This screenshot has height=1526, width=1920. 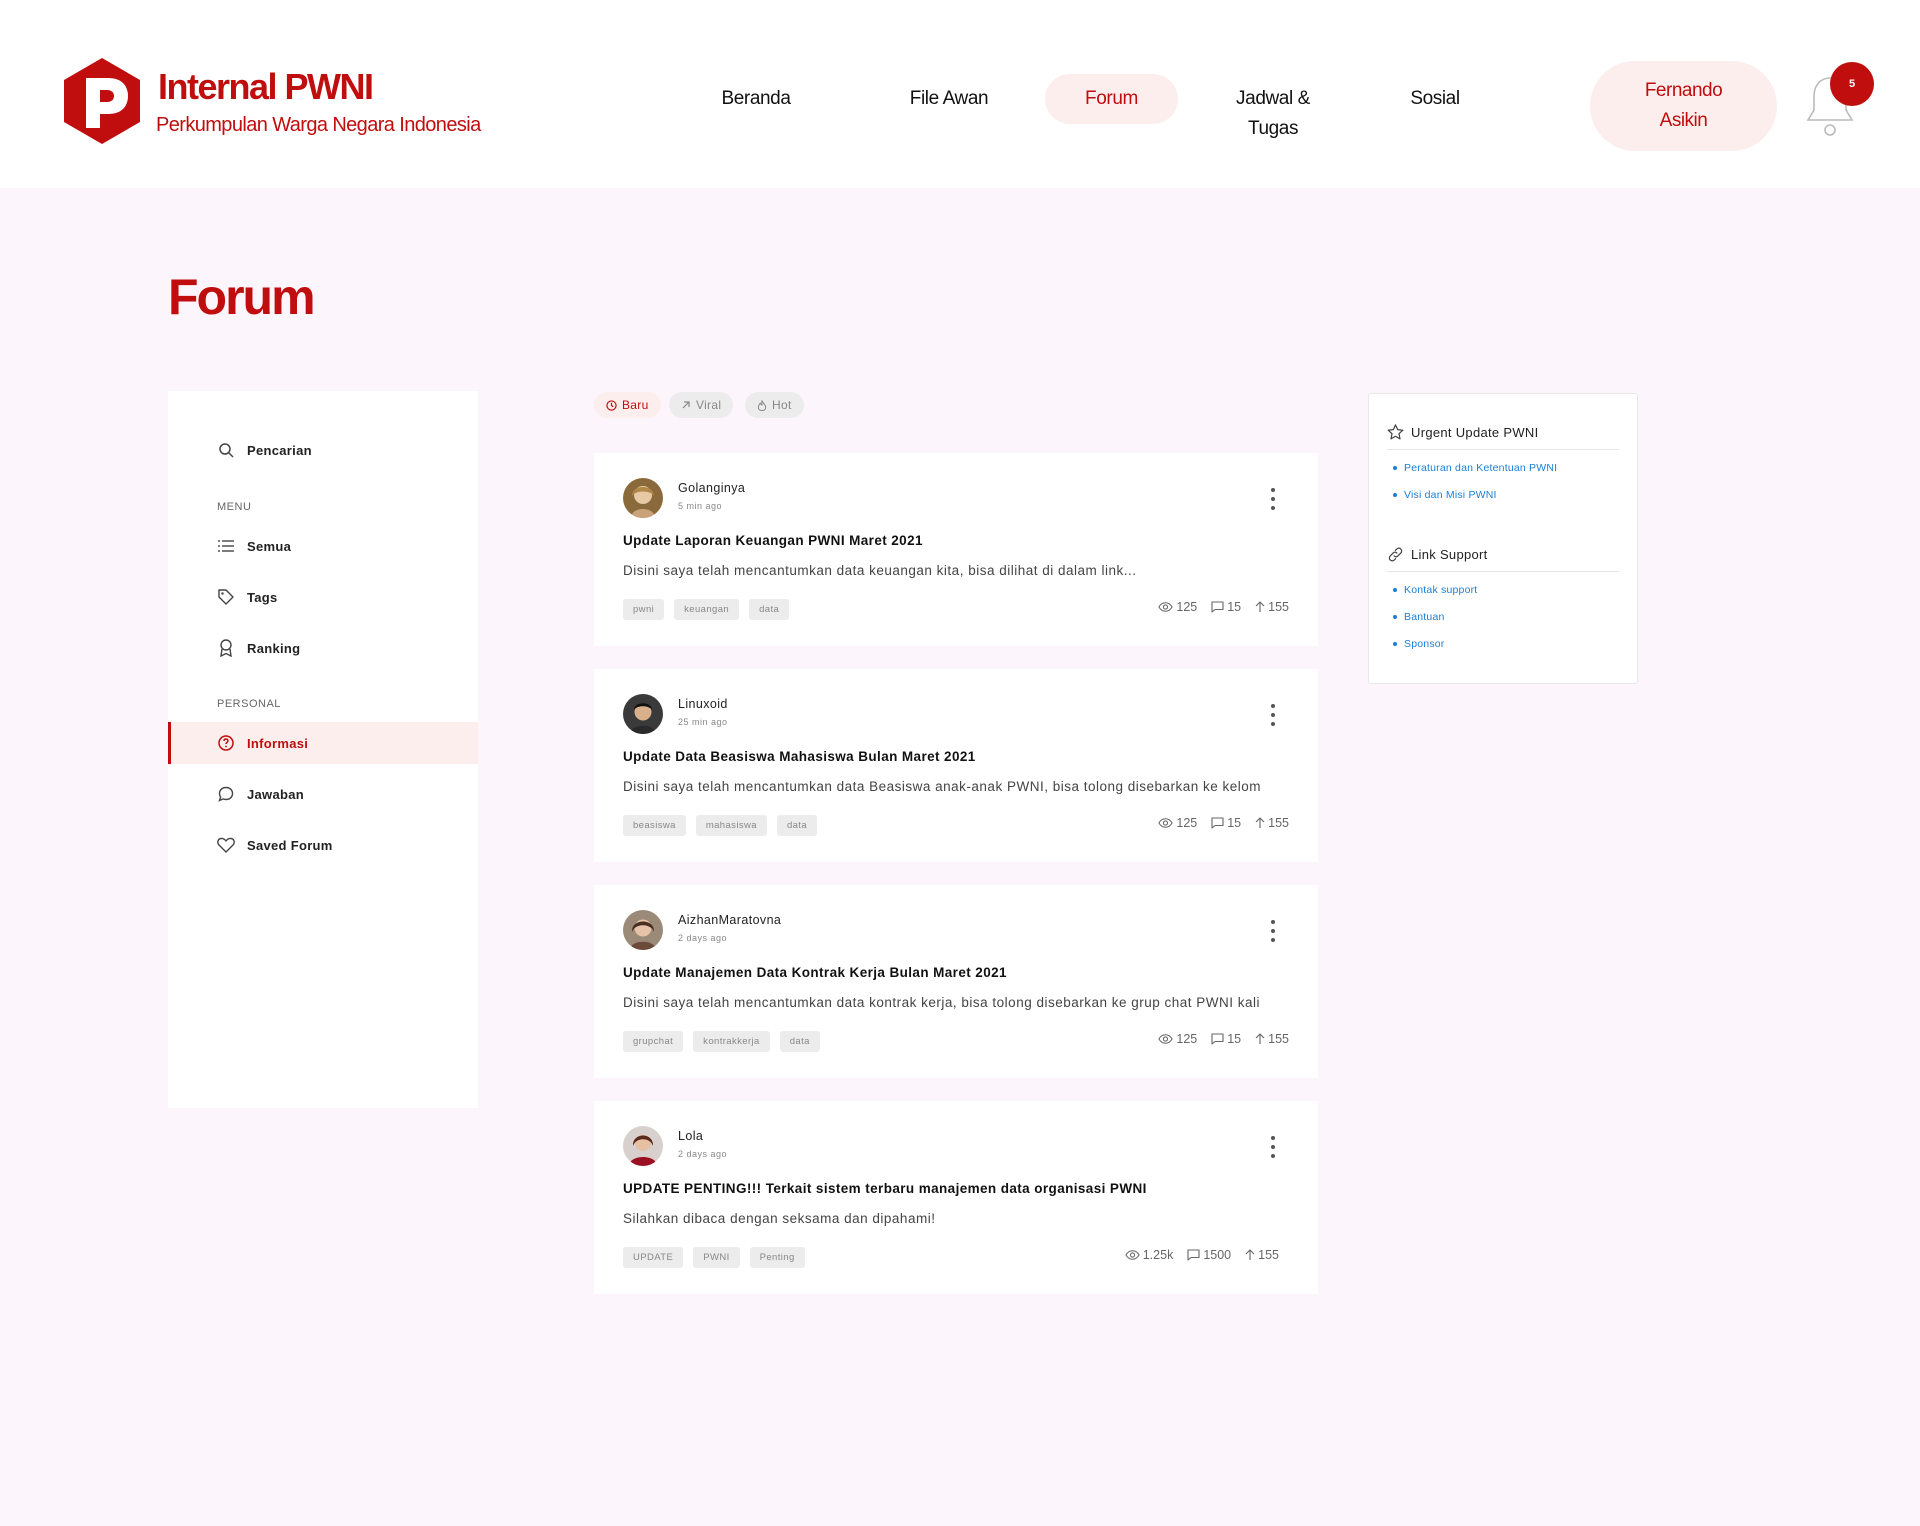 What do you see at coordinates (1445, 495) in the screenshot?
I see `link-visi-misi: Visi dan Misi PWNI` at bounding box center [1445, 495].